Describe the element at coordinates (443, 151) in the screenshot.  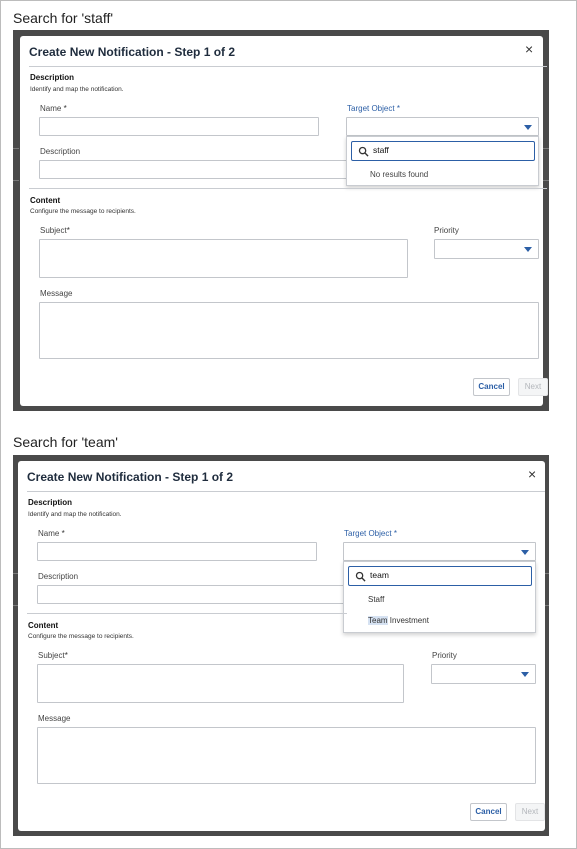
I see `target-object-search-input: staff` at that location.